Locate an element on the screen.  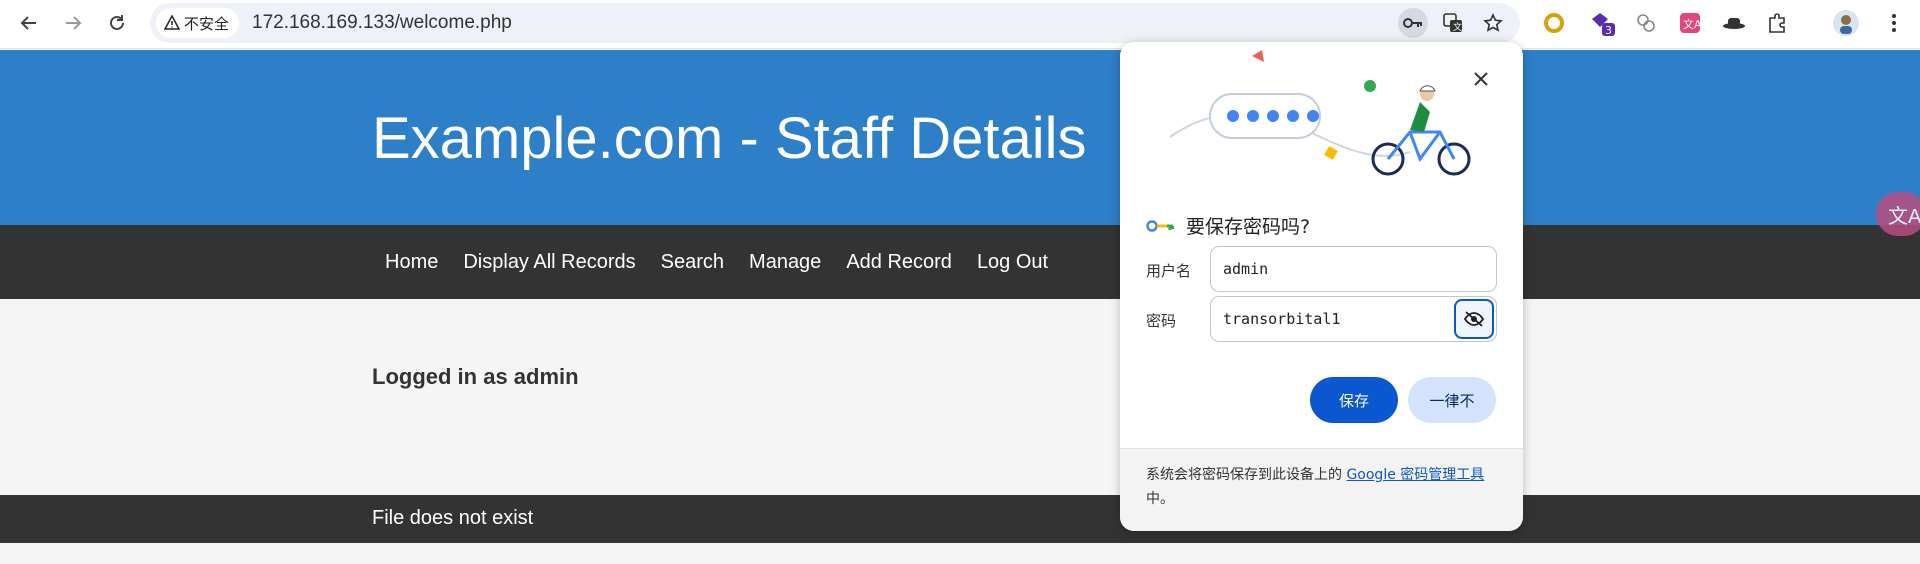
username-field: admin is located at coordinates (1353, 269).